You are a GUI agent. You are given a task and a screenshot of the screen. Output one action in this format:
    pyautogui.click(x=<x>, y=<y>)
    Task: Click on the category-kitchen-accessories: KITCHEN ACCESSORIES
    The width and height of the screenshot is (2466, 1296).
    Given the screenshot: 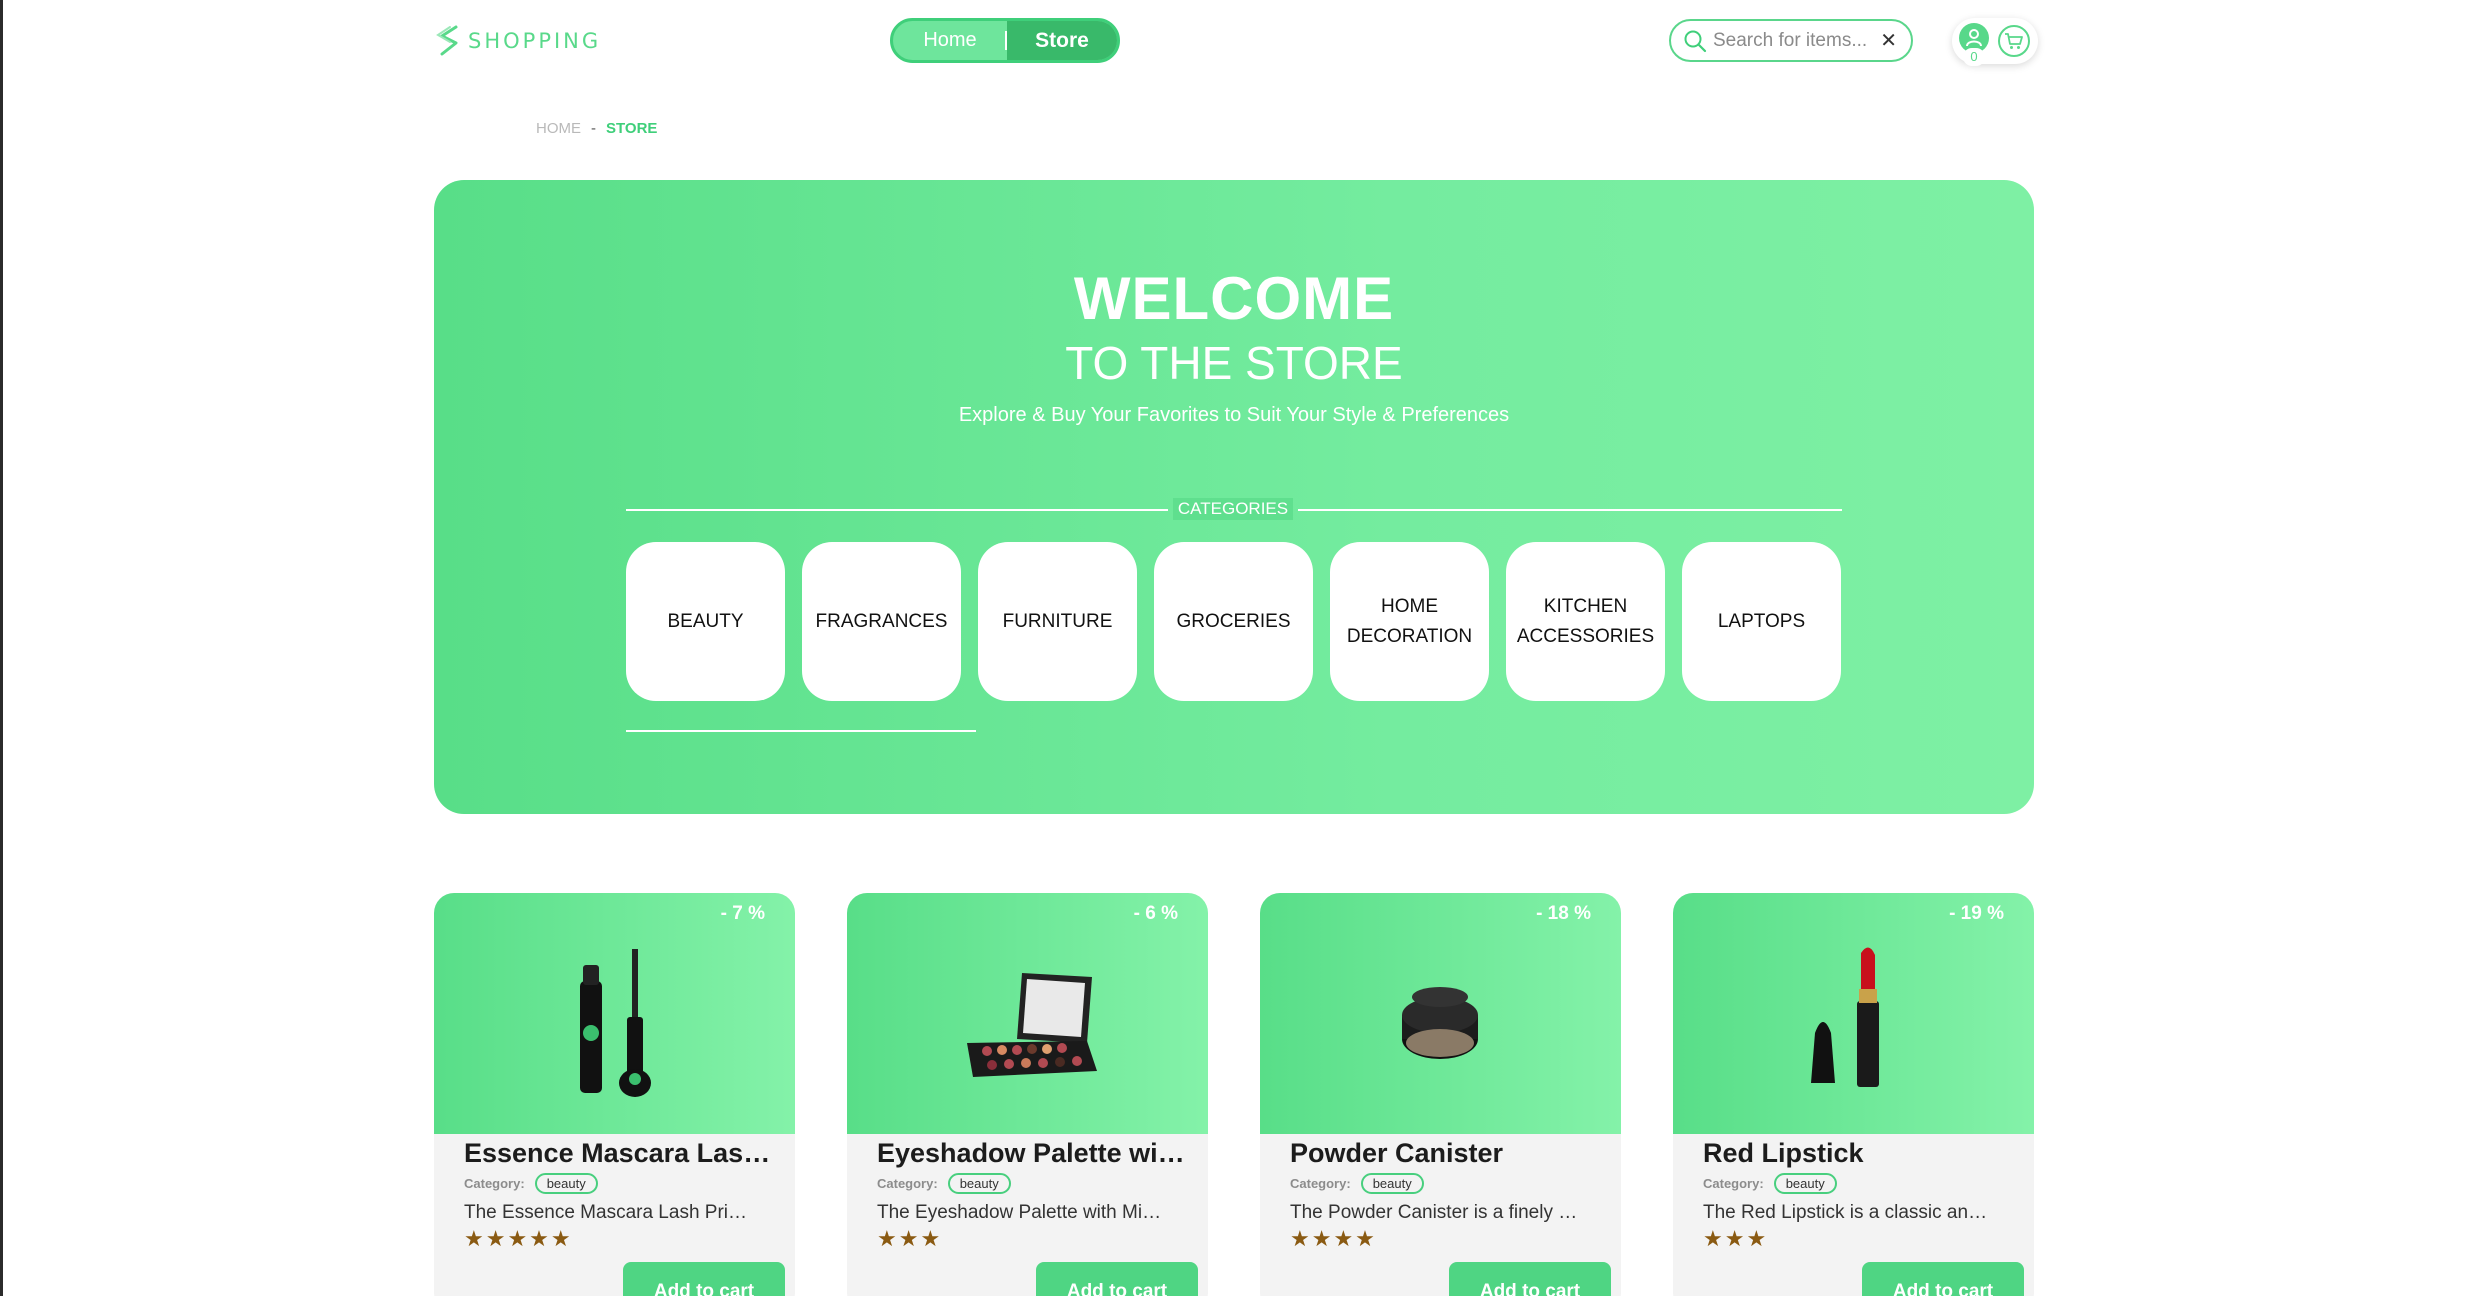 What is the action you would take?
    pyautogui.click(x=1585, y=621)
    